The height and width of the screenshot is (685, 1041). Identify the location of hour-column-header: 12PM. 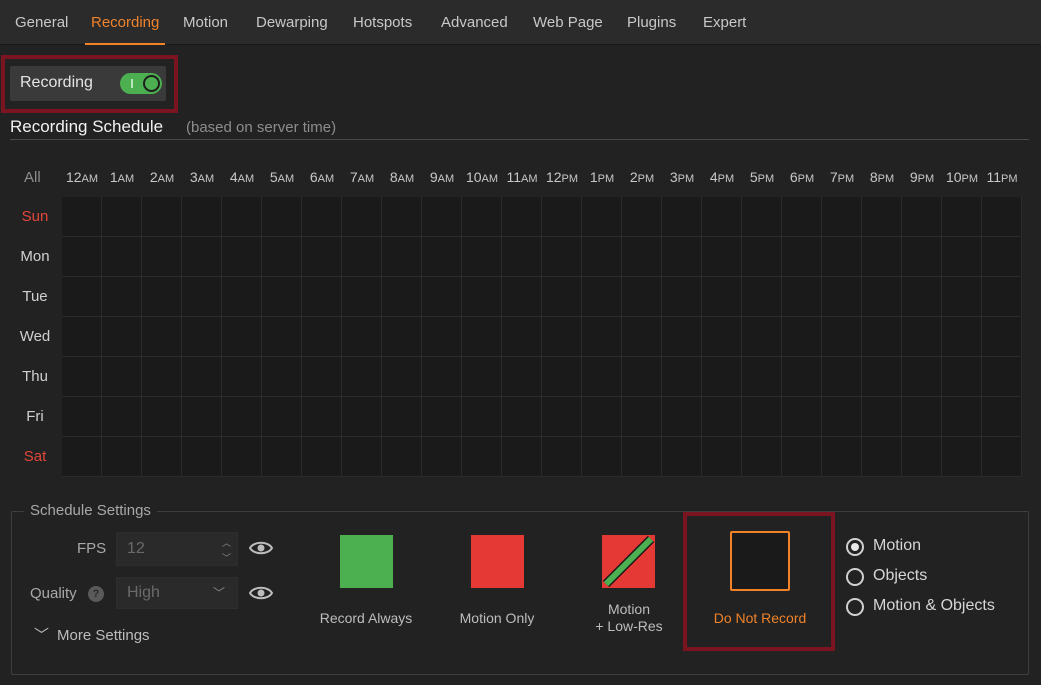
(562, 177).